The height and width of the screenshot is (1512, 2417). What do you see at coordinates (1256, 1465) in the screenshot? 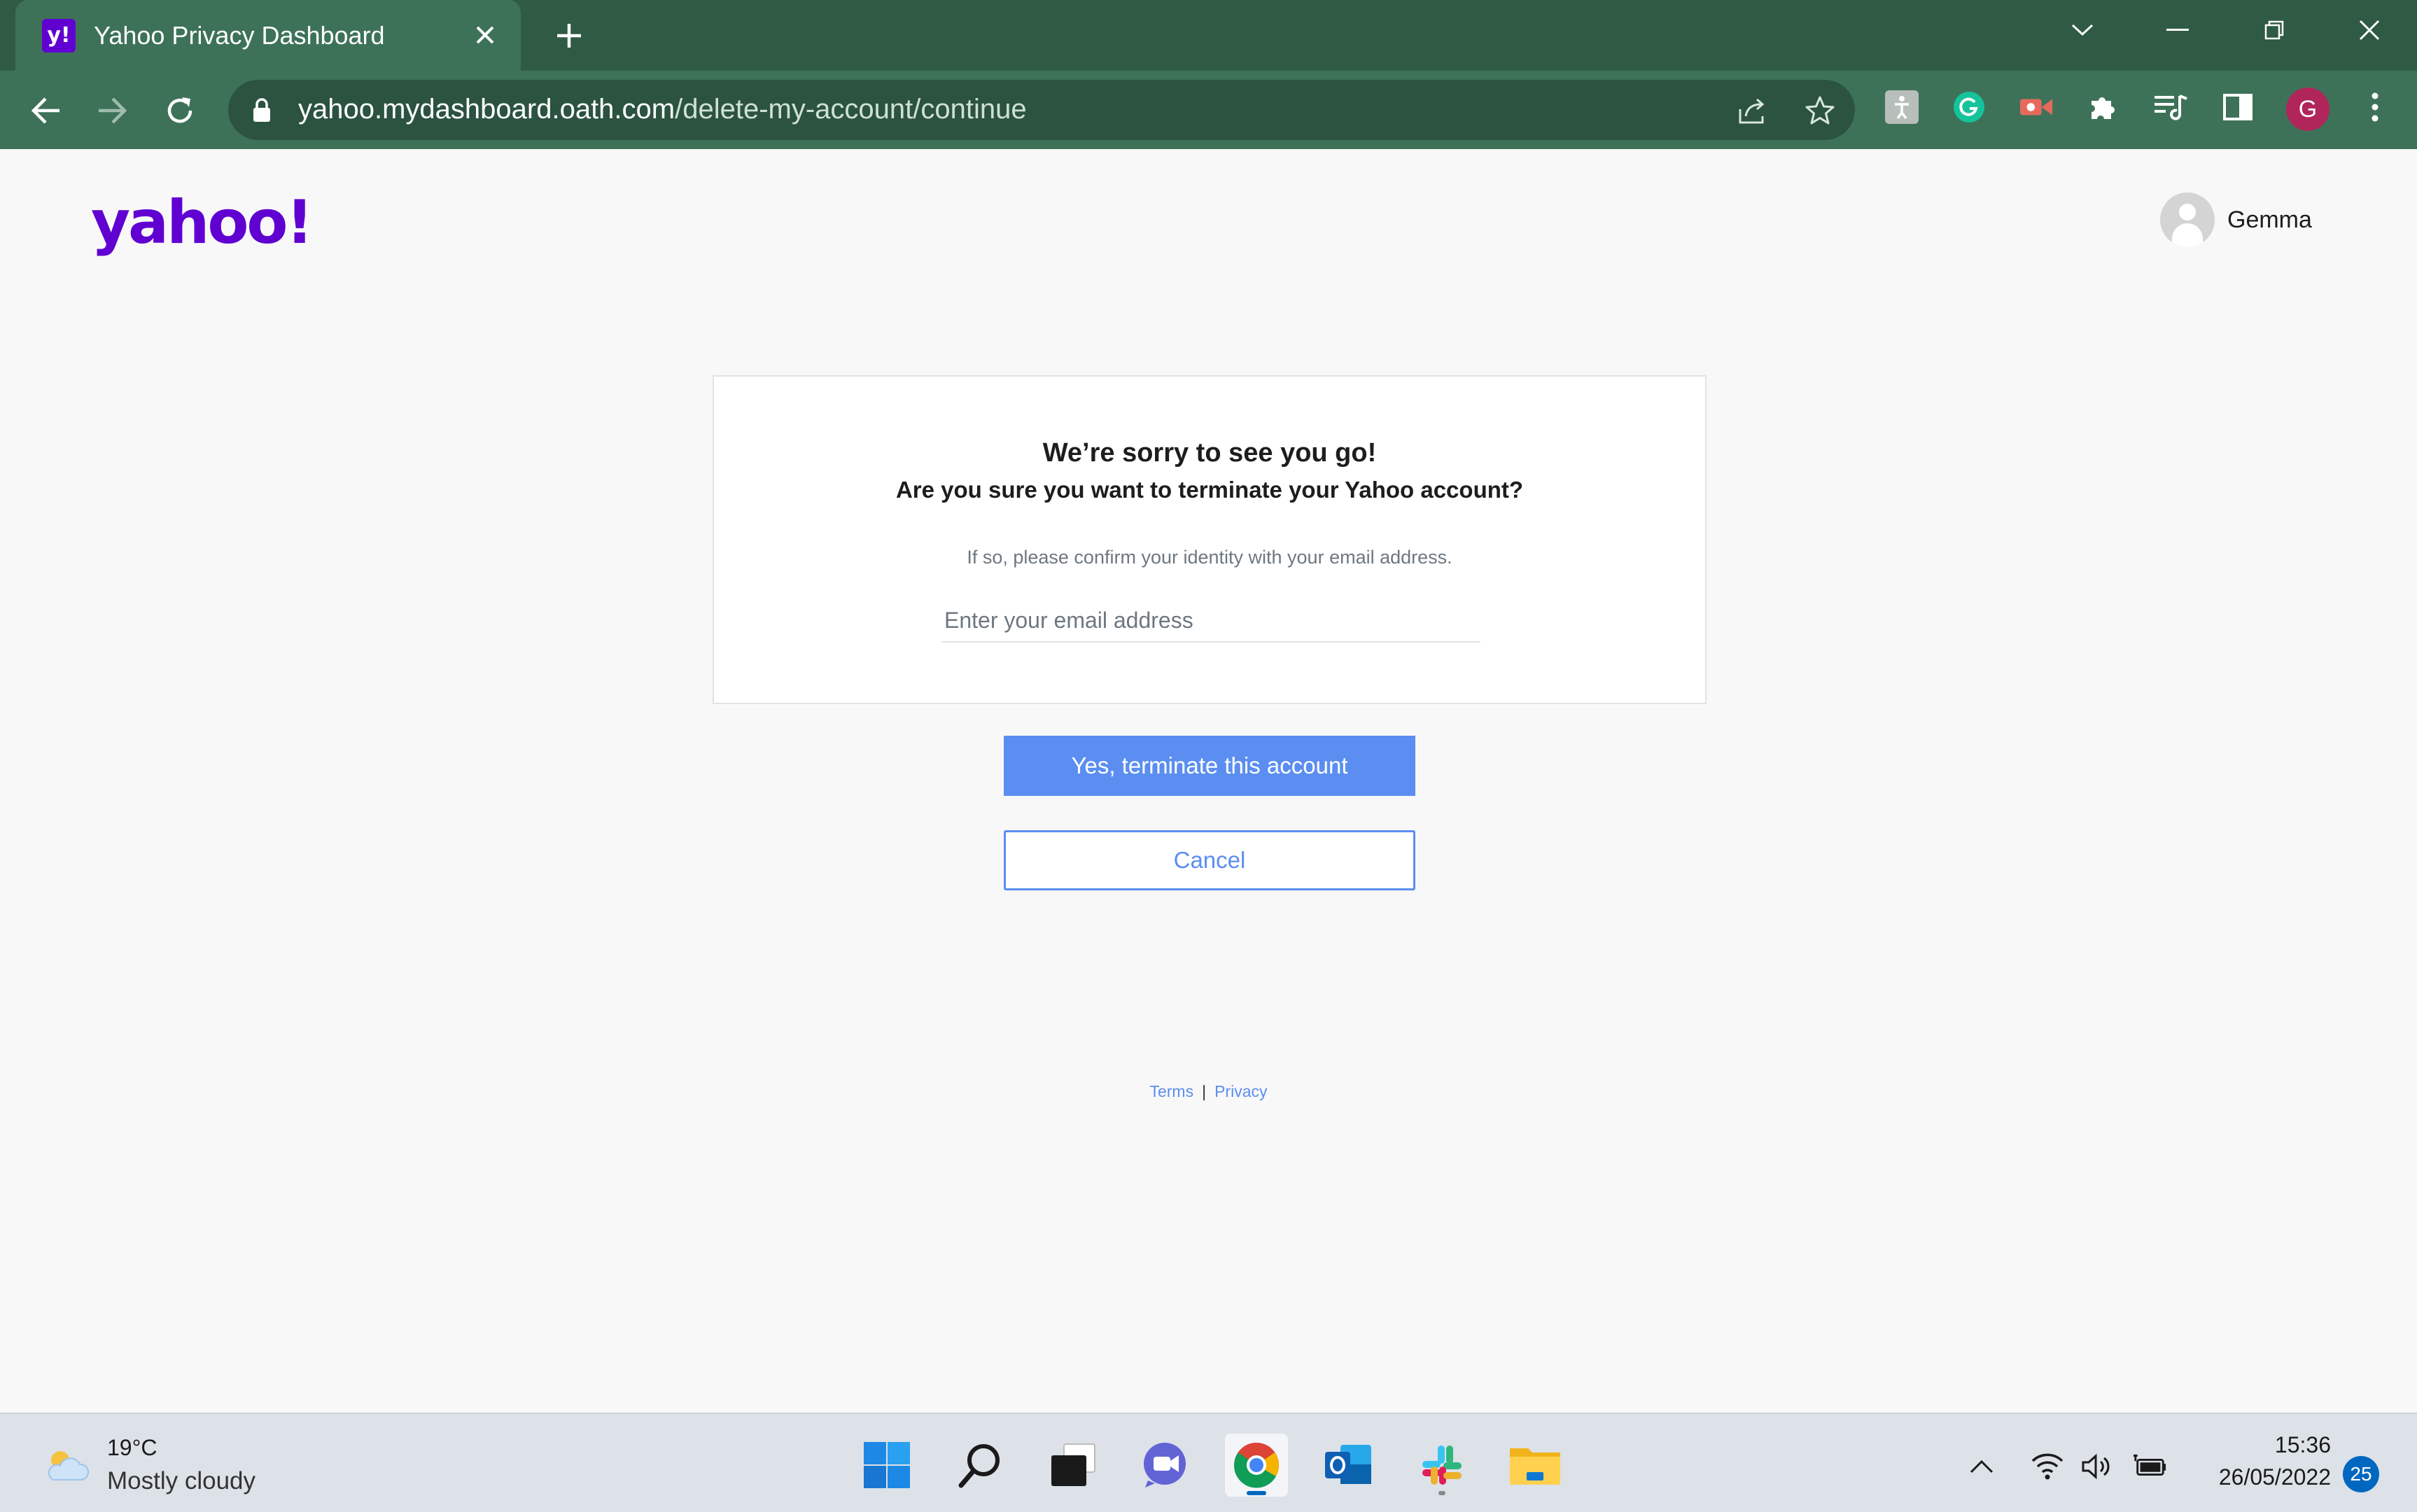
I see `chrome-taskbar-app` at bounding box center [1256, 1465].